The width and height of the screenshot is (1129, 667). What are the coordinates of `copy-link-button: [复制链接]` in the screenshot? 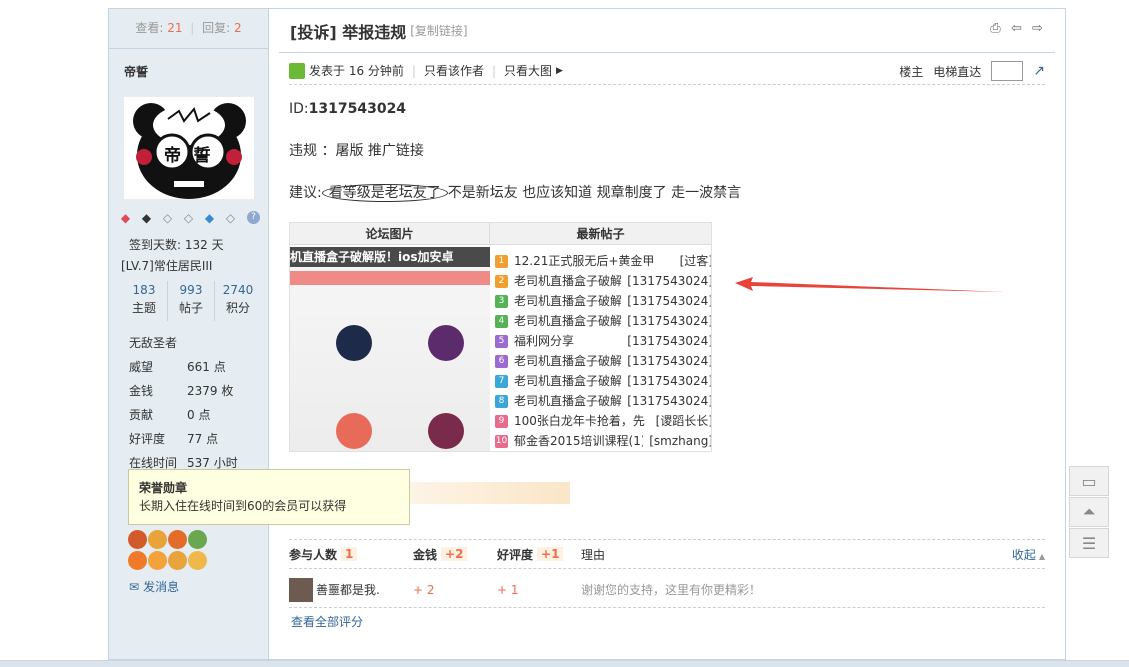 It's located at (438, 30).